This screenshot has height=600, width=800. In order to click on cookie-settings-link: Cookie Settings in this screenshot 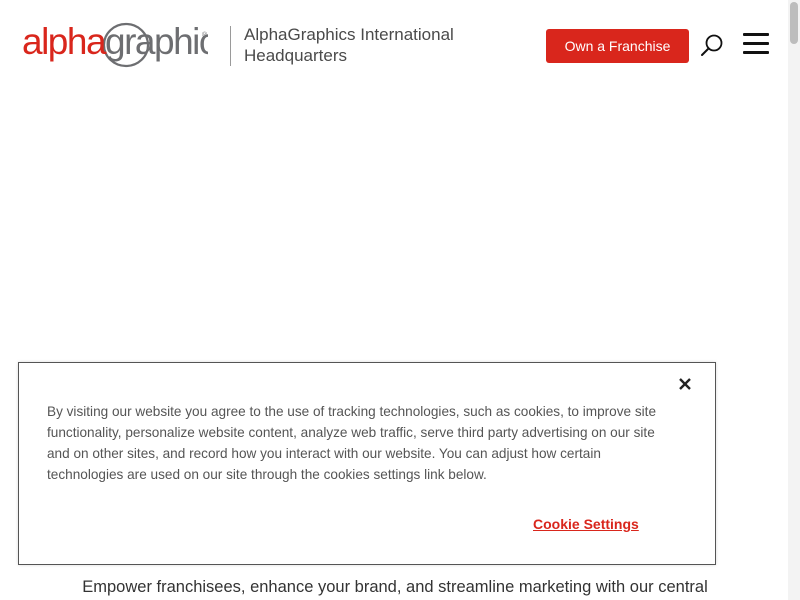, I will do `click(586, 524)`.